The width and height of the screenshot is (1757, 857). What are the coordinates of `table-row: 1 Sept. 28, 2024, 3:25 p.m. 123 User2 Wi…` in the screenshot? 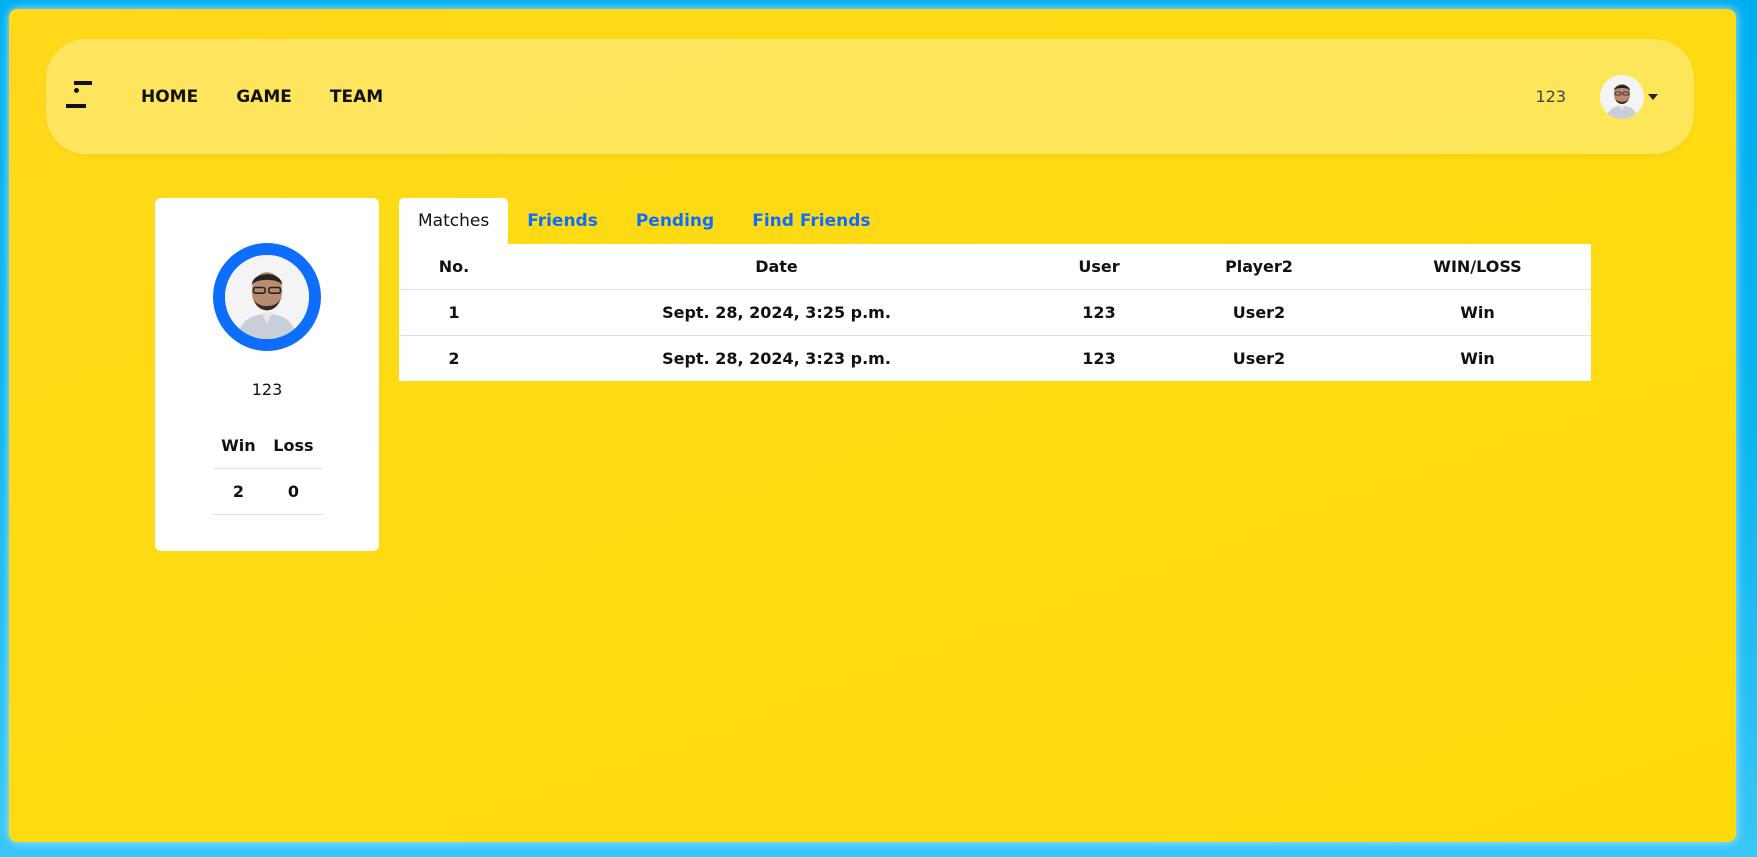 It's located at (995, 312).